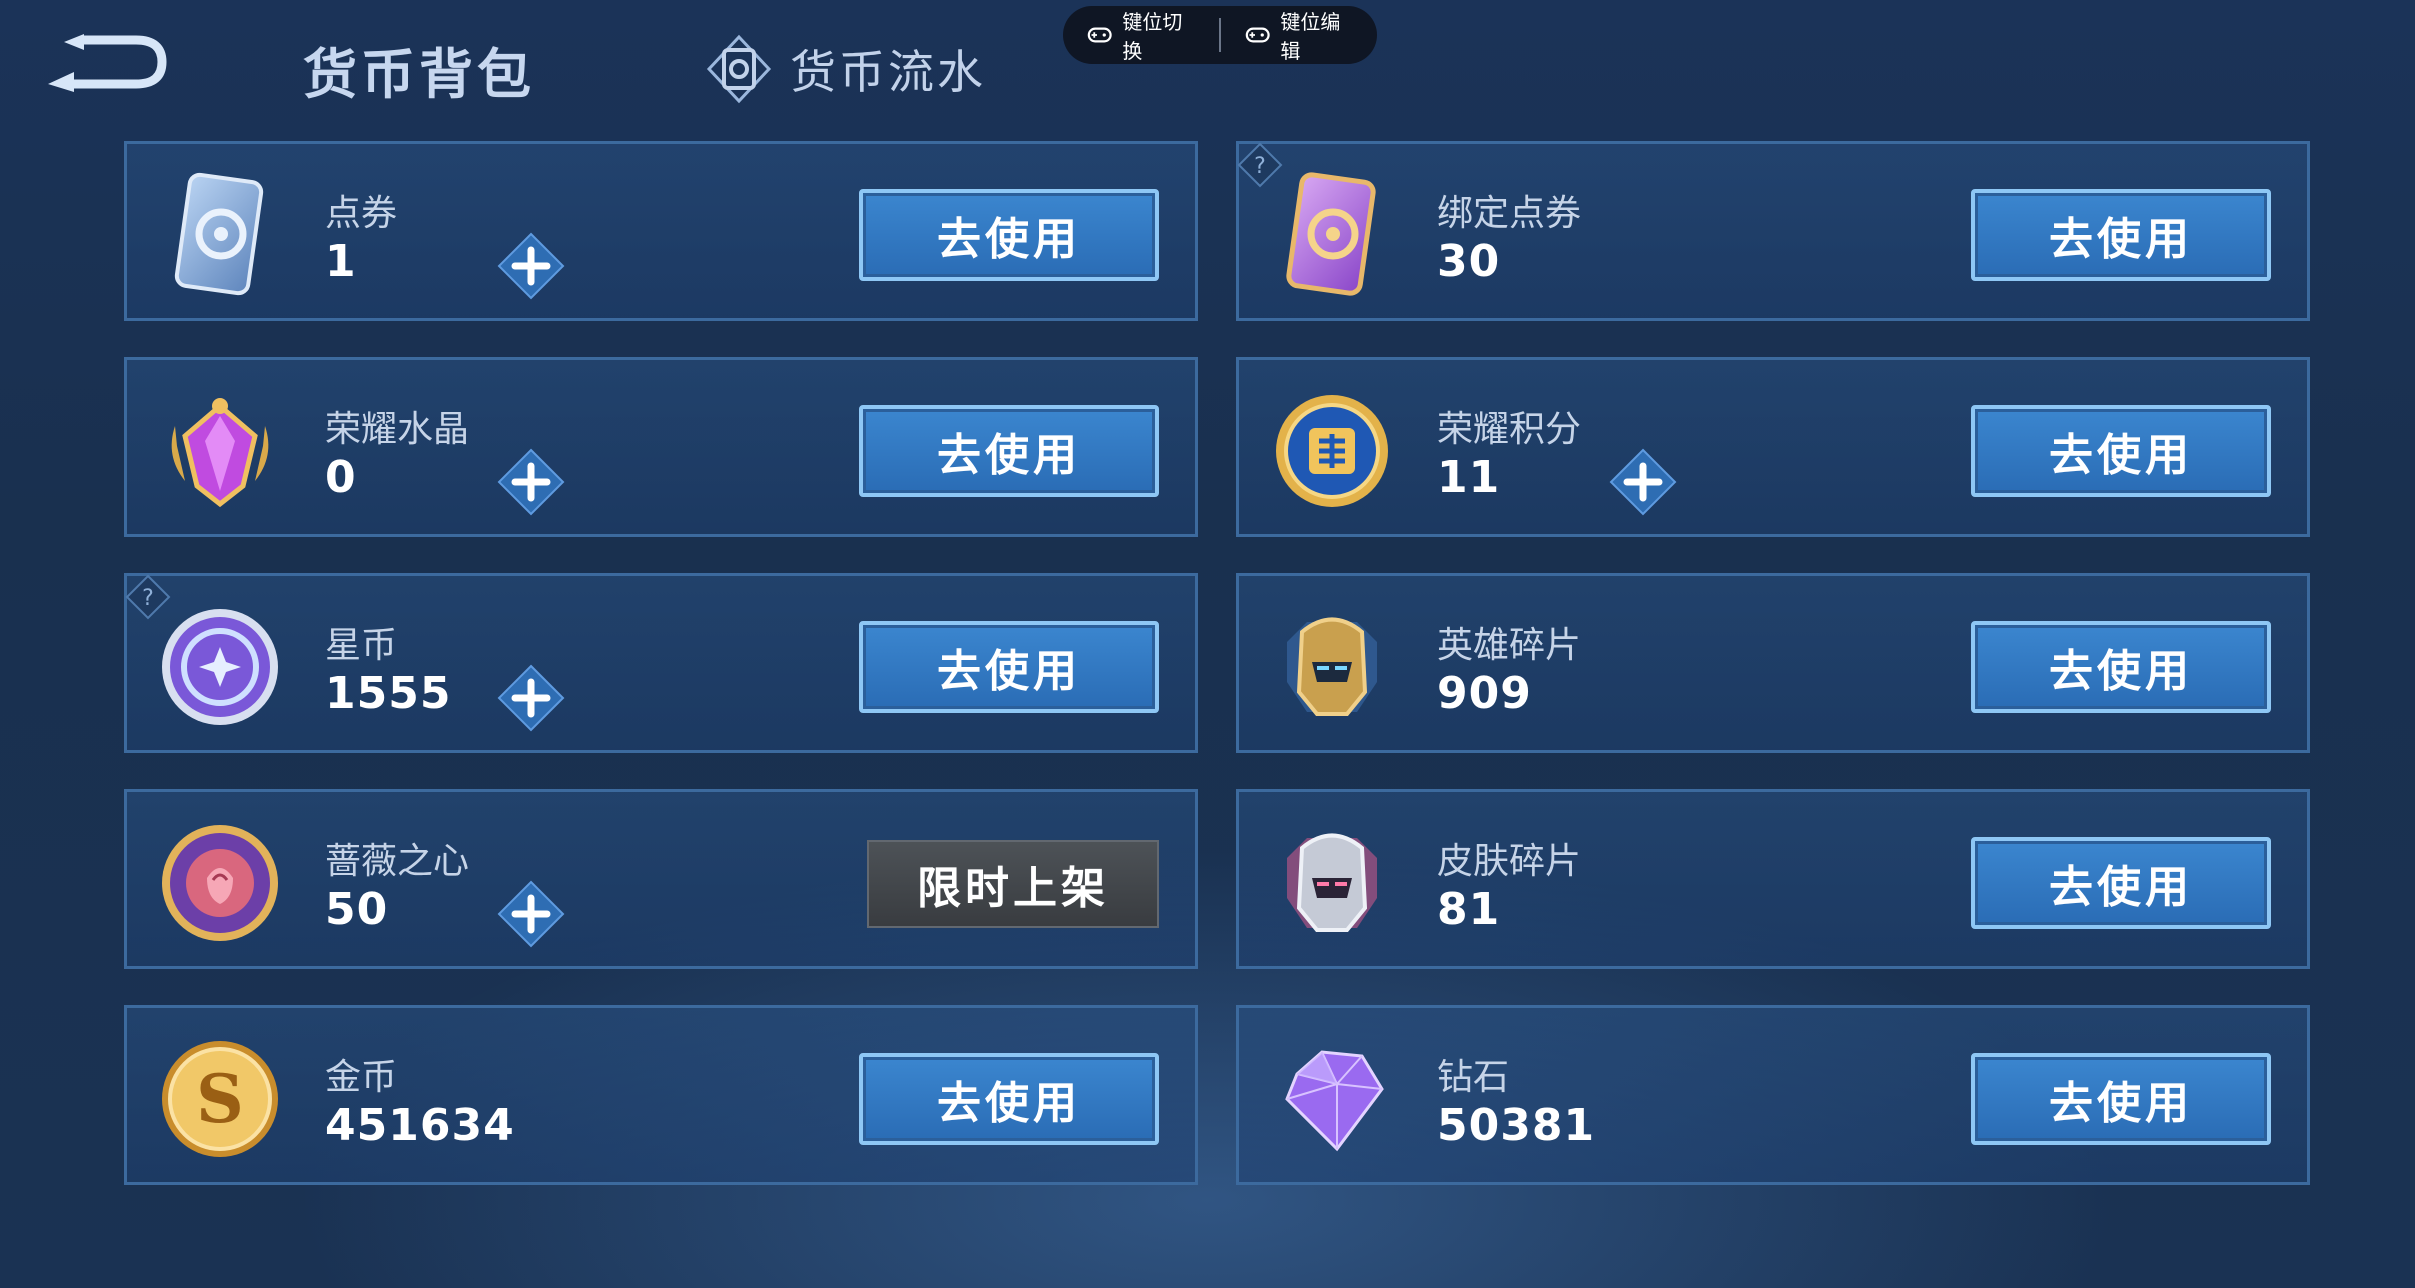 Image resolution: width=2415 pixels, height=1288 pixels. I want to click on add-rose-heart-button, so click(531, 914).